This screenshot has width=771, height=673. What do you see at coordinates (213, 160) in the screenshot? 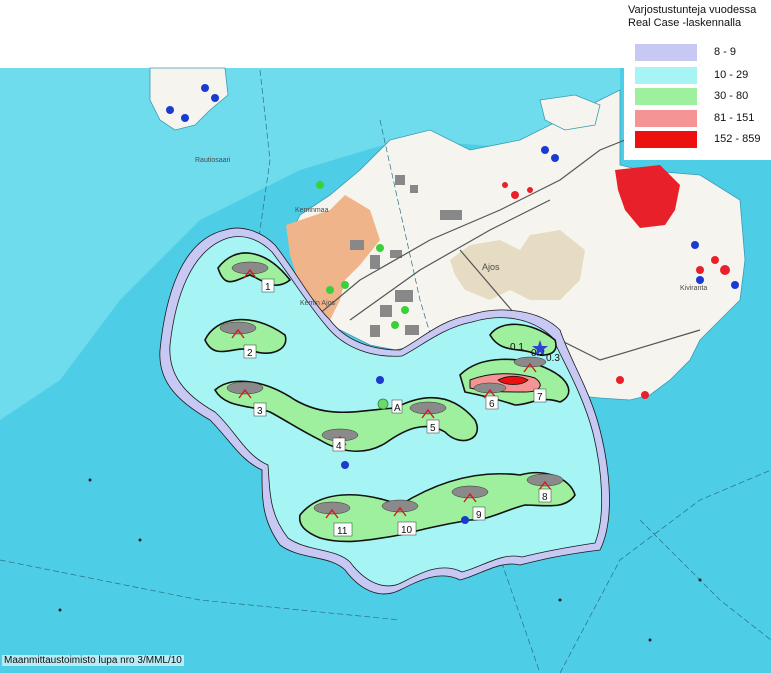
I see `place-label-rautiosaari: Rautiosaari` at bounding box center [213, 160].